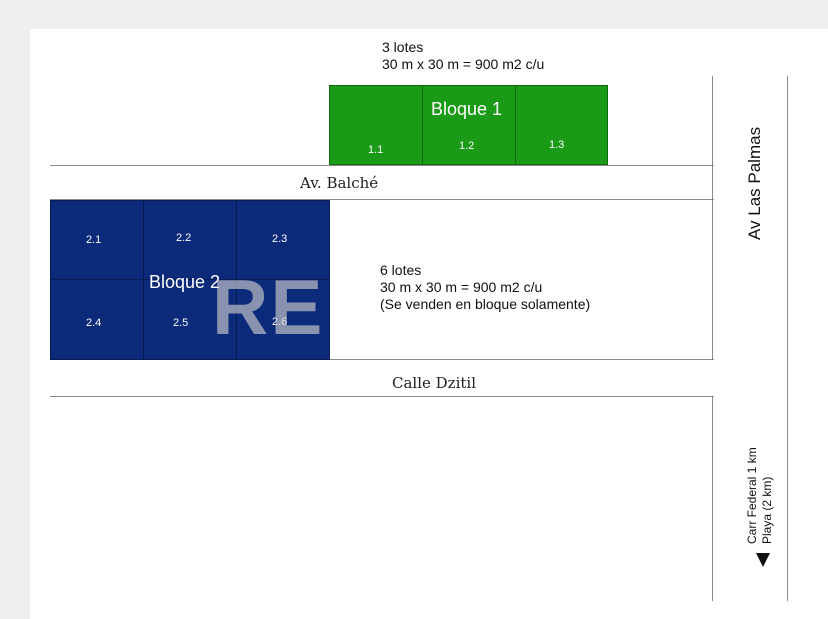 Image resolution: width=828 pixels, height=619 pixels. What do you see at coordinates (382, 396) in the screenshot?
I see `calle-dzitil-line` at bounding box center [382, 396].